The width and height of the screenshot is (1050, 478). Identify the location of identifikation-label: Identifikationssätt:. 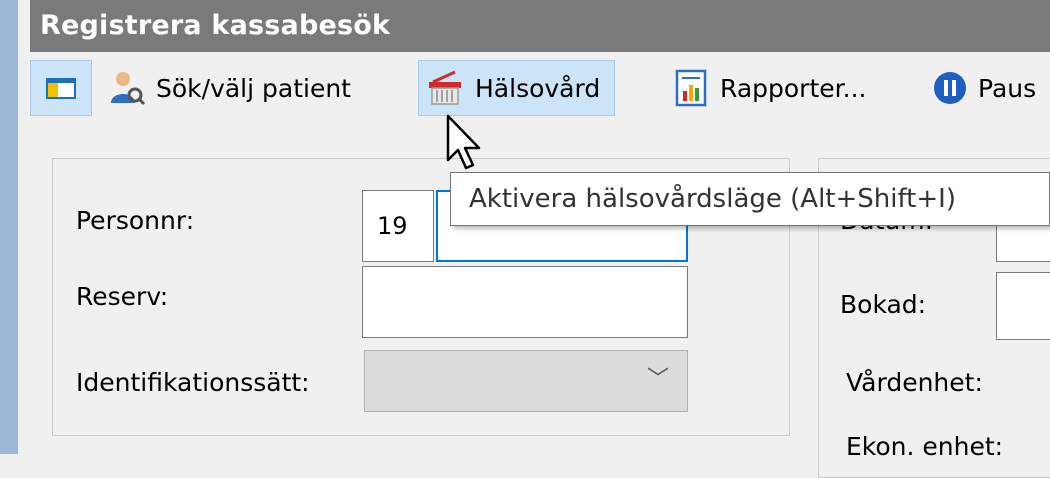
(193, 382).